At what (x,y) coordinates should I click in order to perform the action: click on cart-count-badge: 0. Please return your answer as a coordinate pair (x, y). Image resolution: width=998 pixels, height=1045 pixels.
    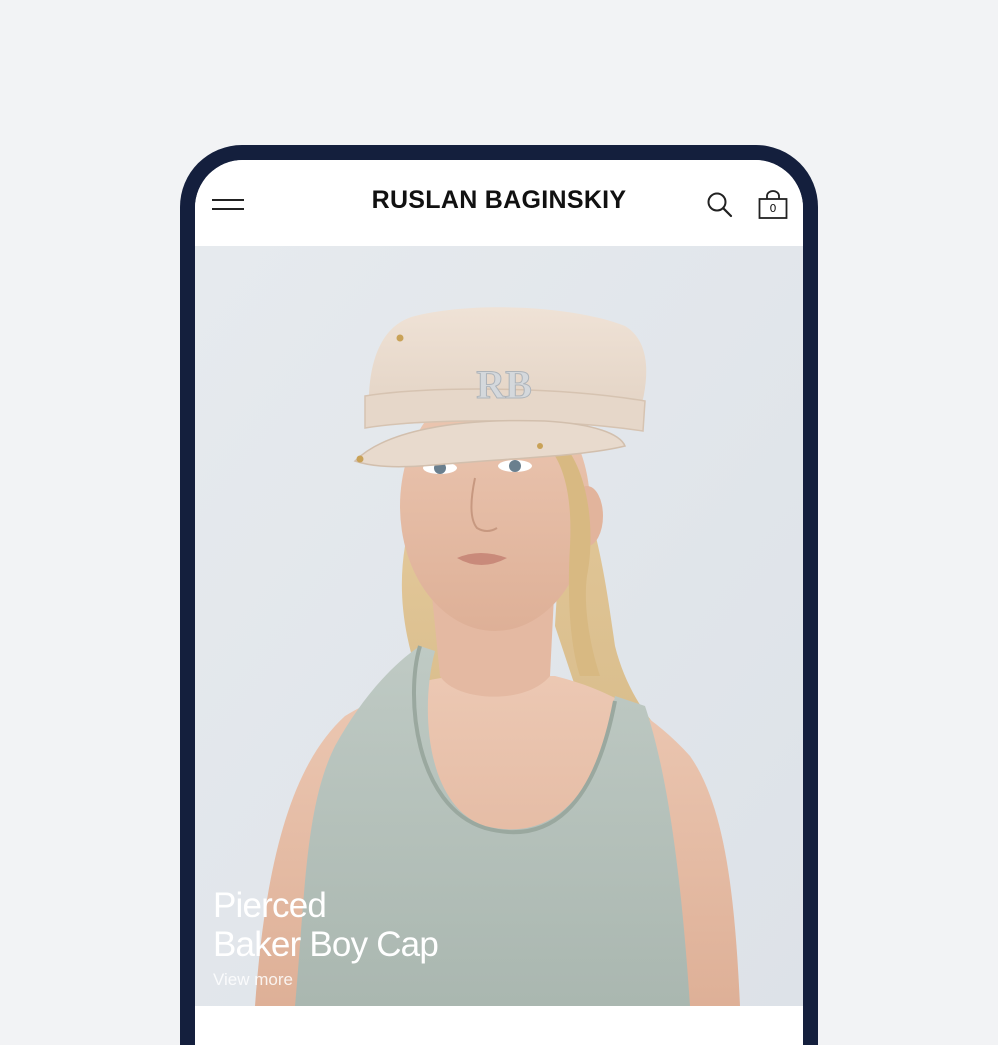
    Looking at the image, I should click on (773, 208).